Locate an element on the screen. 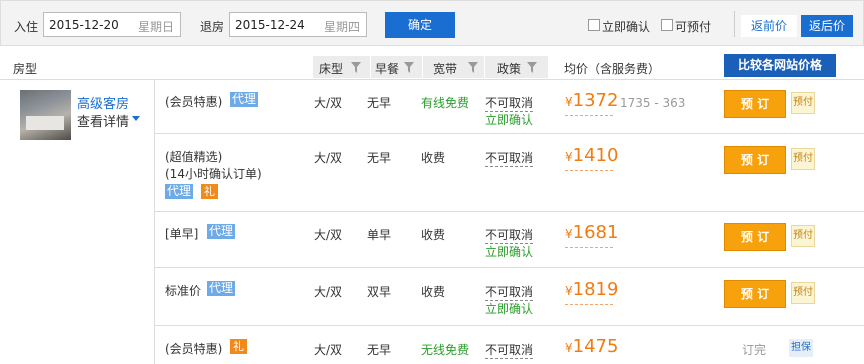  price: ¥1372 is located at coordinates (591, 100).